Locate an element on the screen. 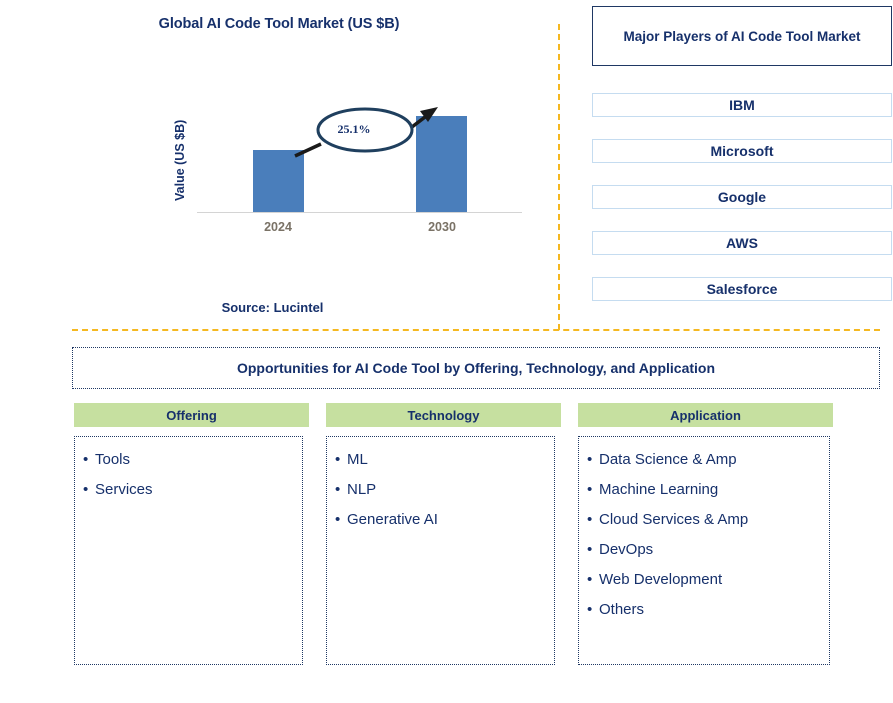 This screenshot has height=703, width=893. column-body-offering: • Tools • Services is located at coordinates (188, 550).